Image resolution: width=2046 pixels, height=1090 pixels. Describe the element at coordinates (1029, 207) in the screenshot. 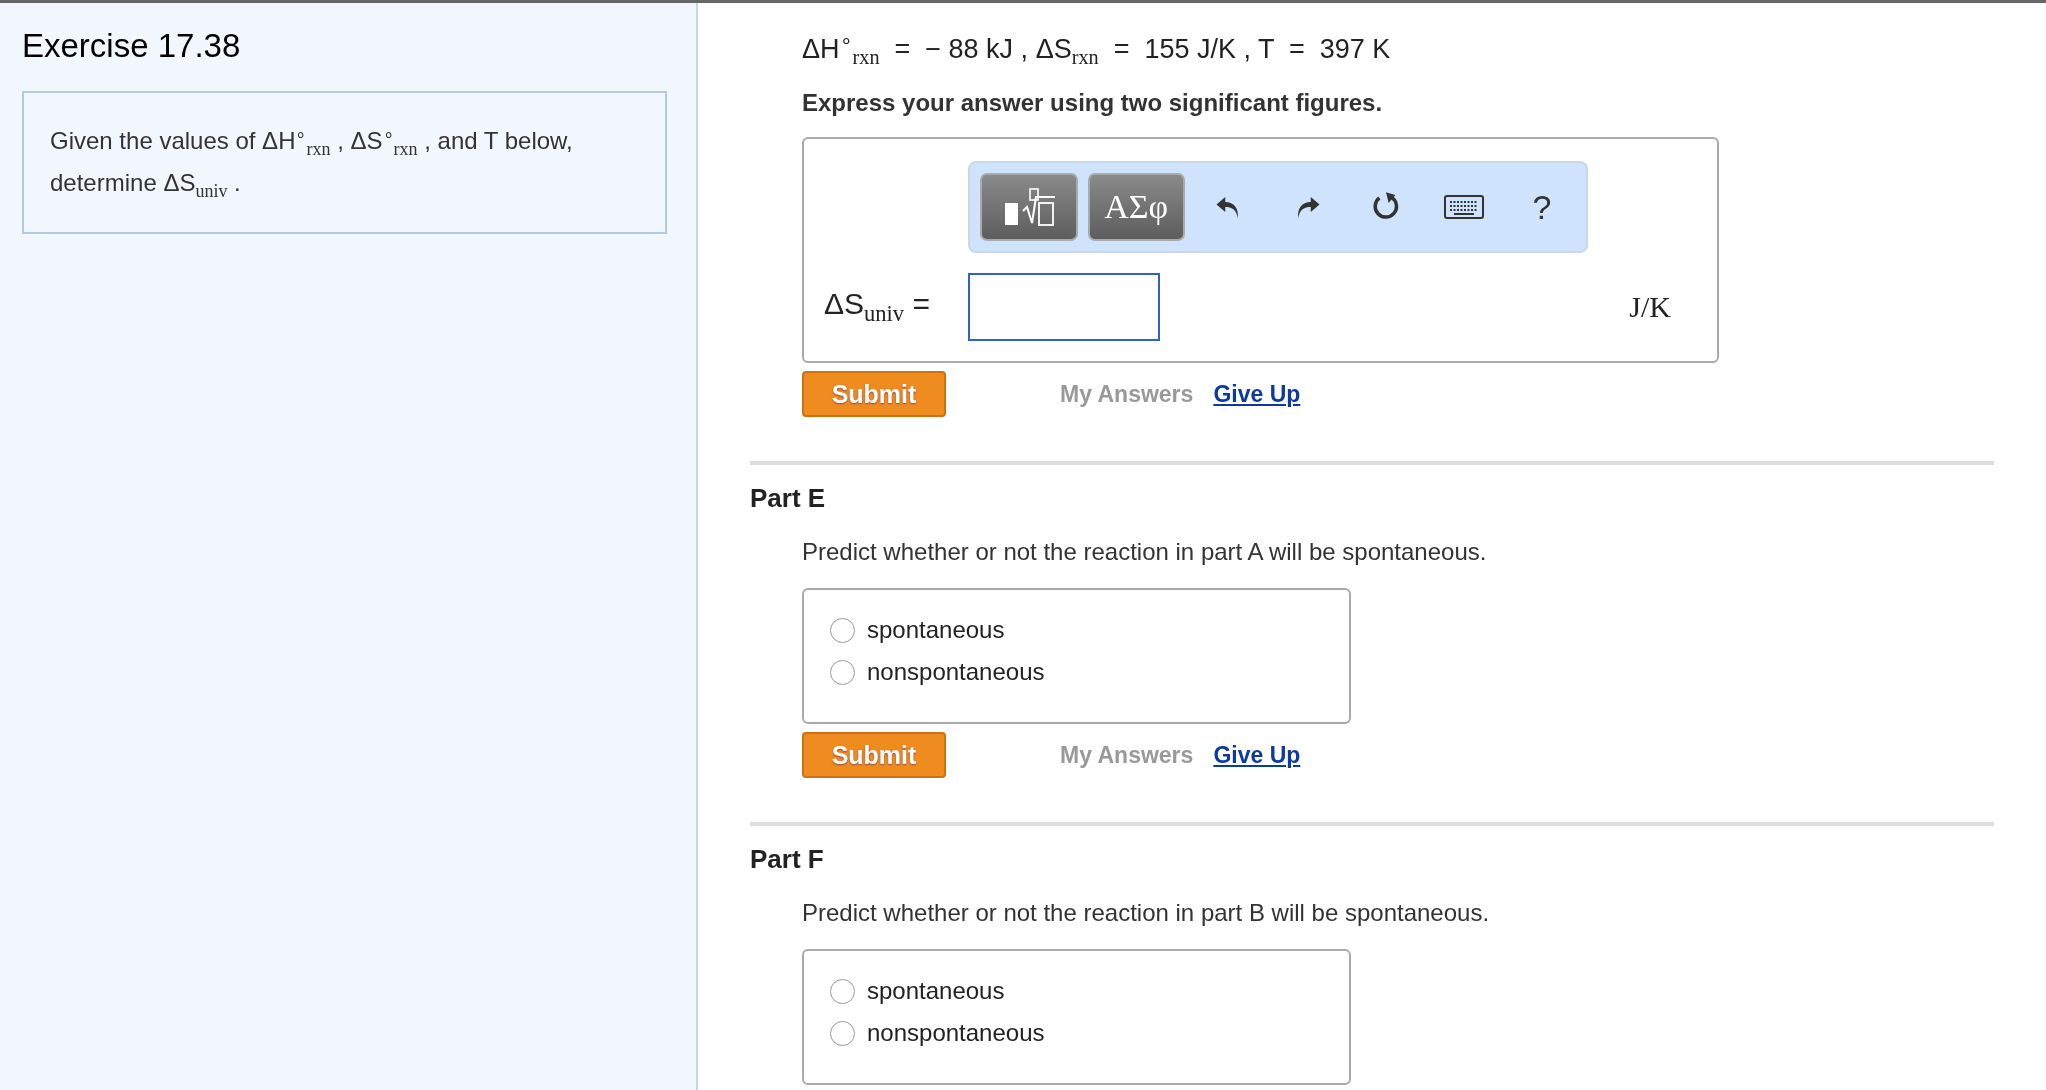

I see `templates-button` at that location.